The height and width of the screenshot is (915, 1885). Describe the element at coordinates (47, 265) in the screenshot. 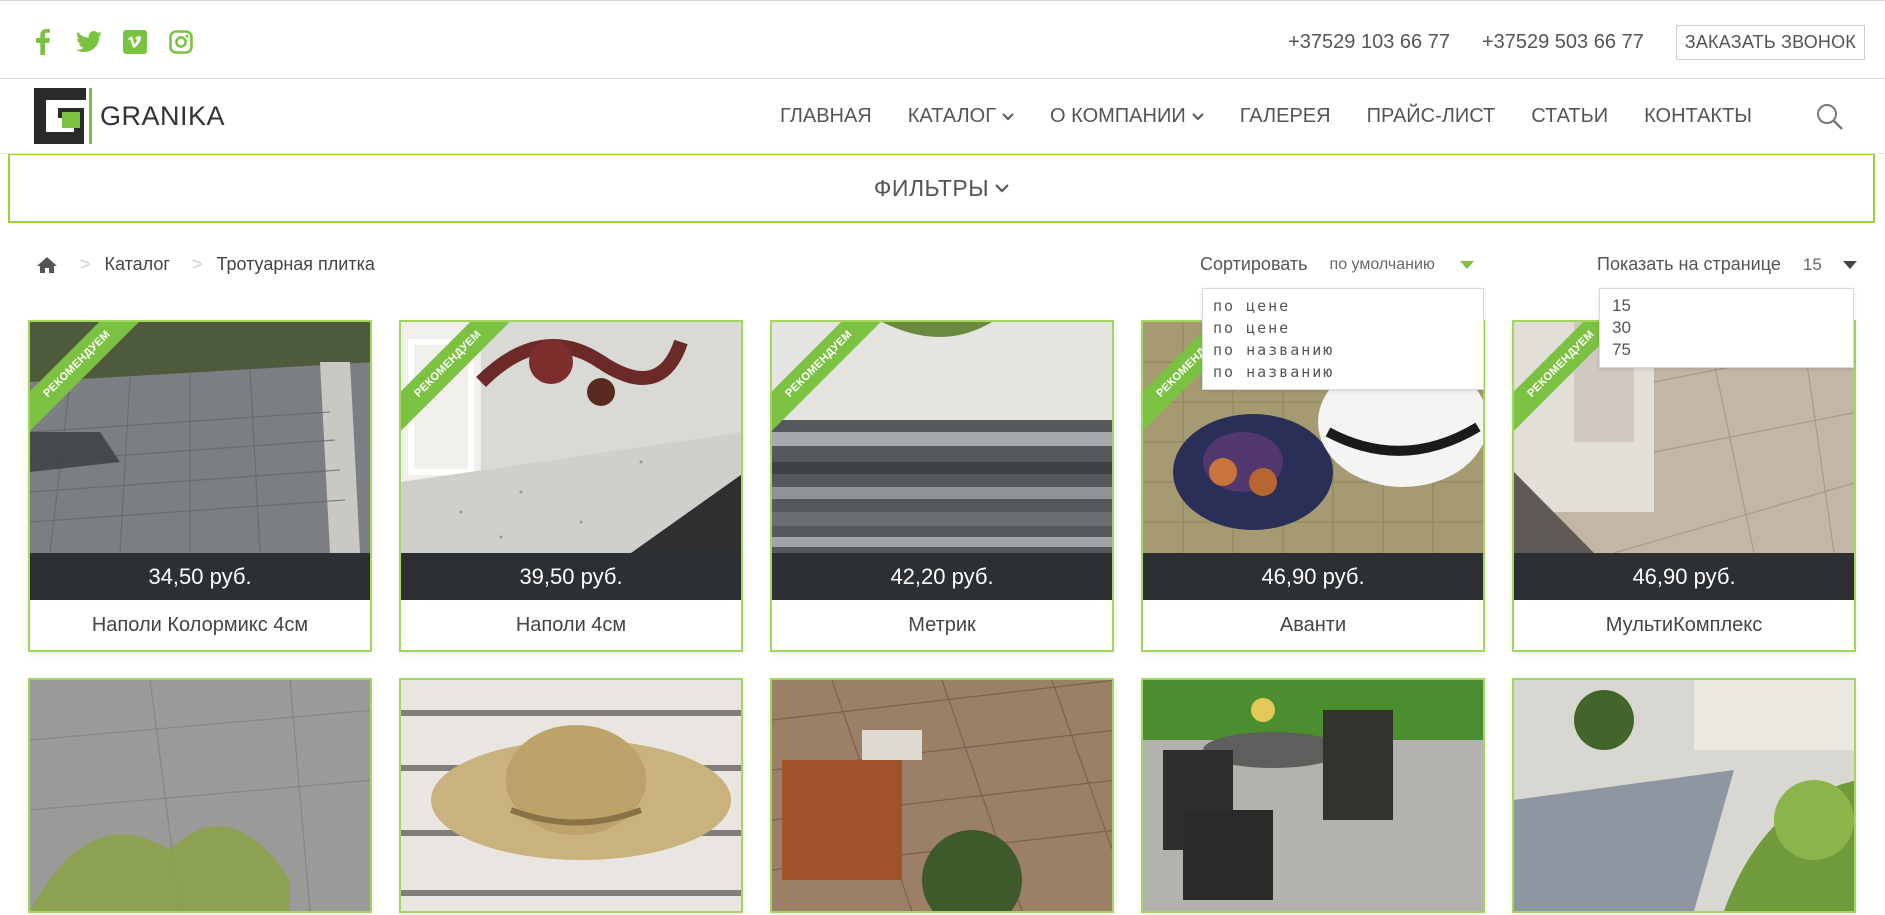

I see `home-icon` at that location.